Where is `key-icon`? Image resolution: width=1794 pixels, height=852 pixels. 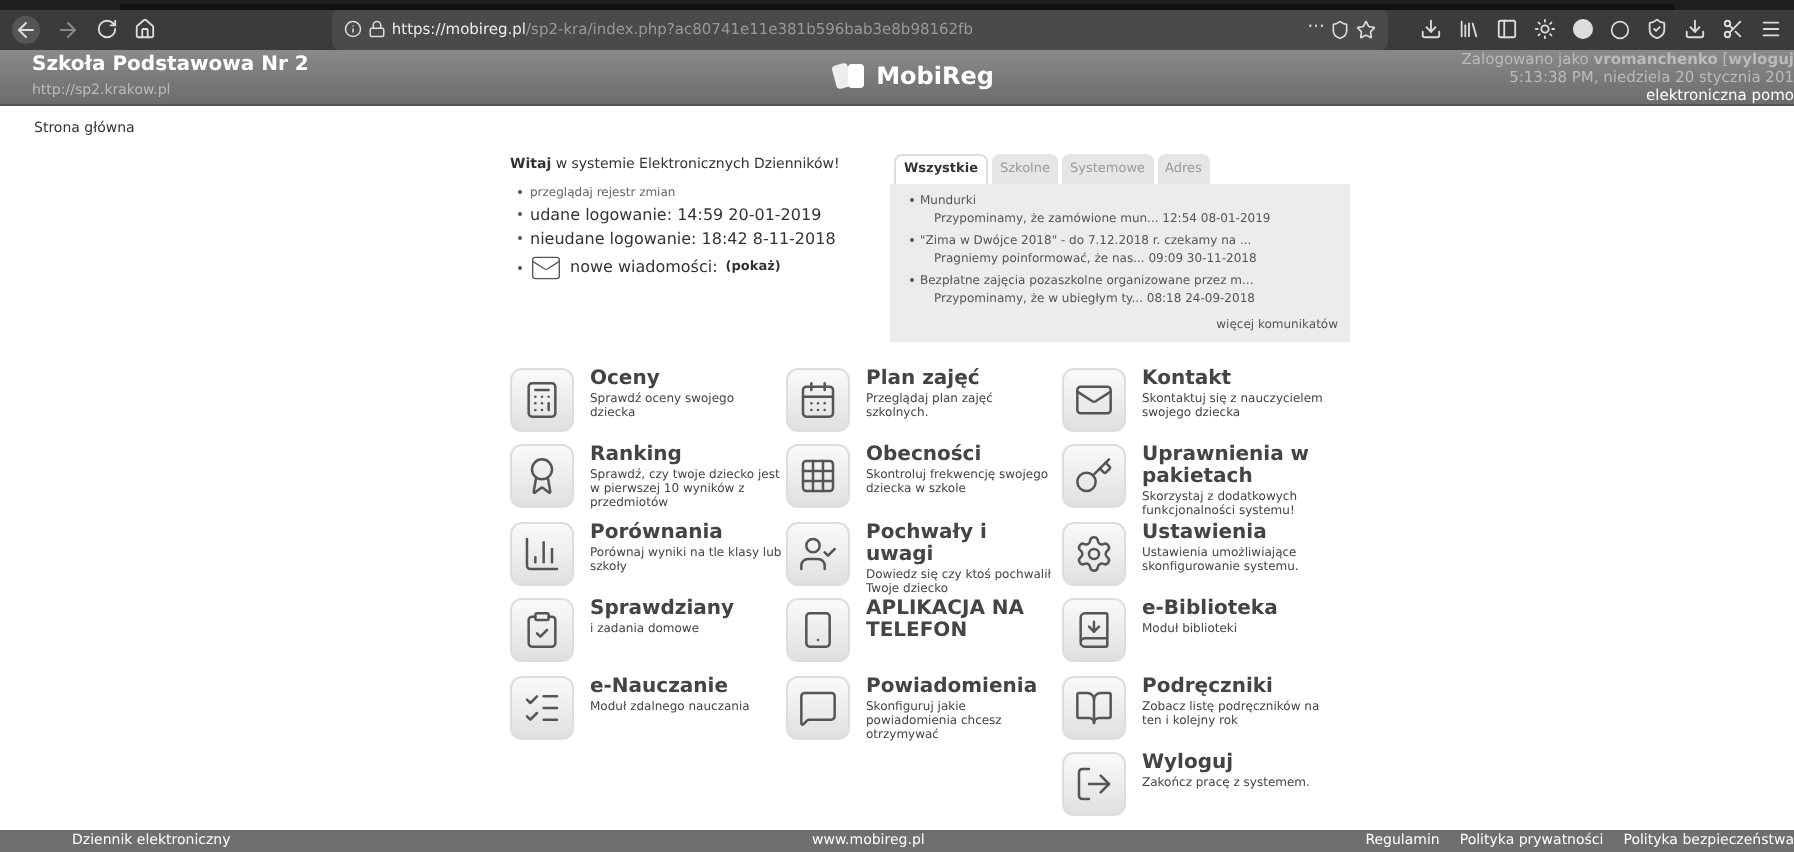 key-icon is located at coordinates (1094, 476).